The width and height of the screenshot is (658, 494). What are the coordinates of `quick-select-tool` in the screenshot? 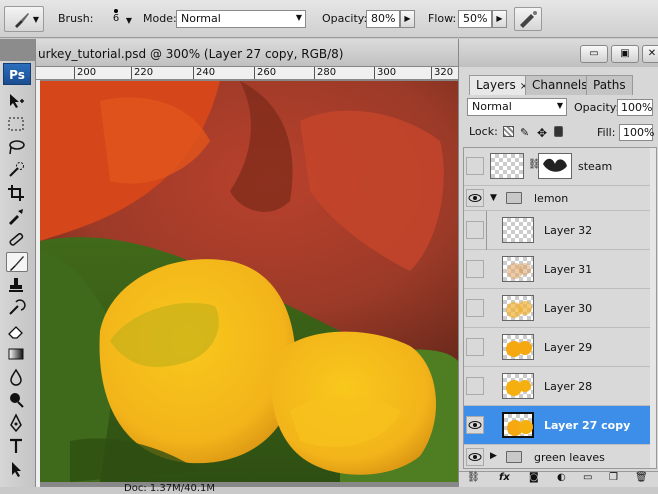 It's located at (17, 170).